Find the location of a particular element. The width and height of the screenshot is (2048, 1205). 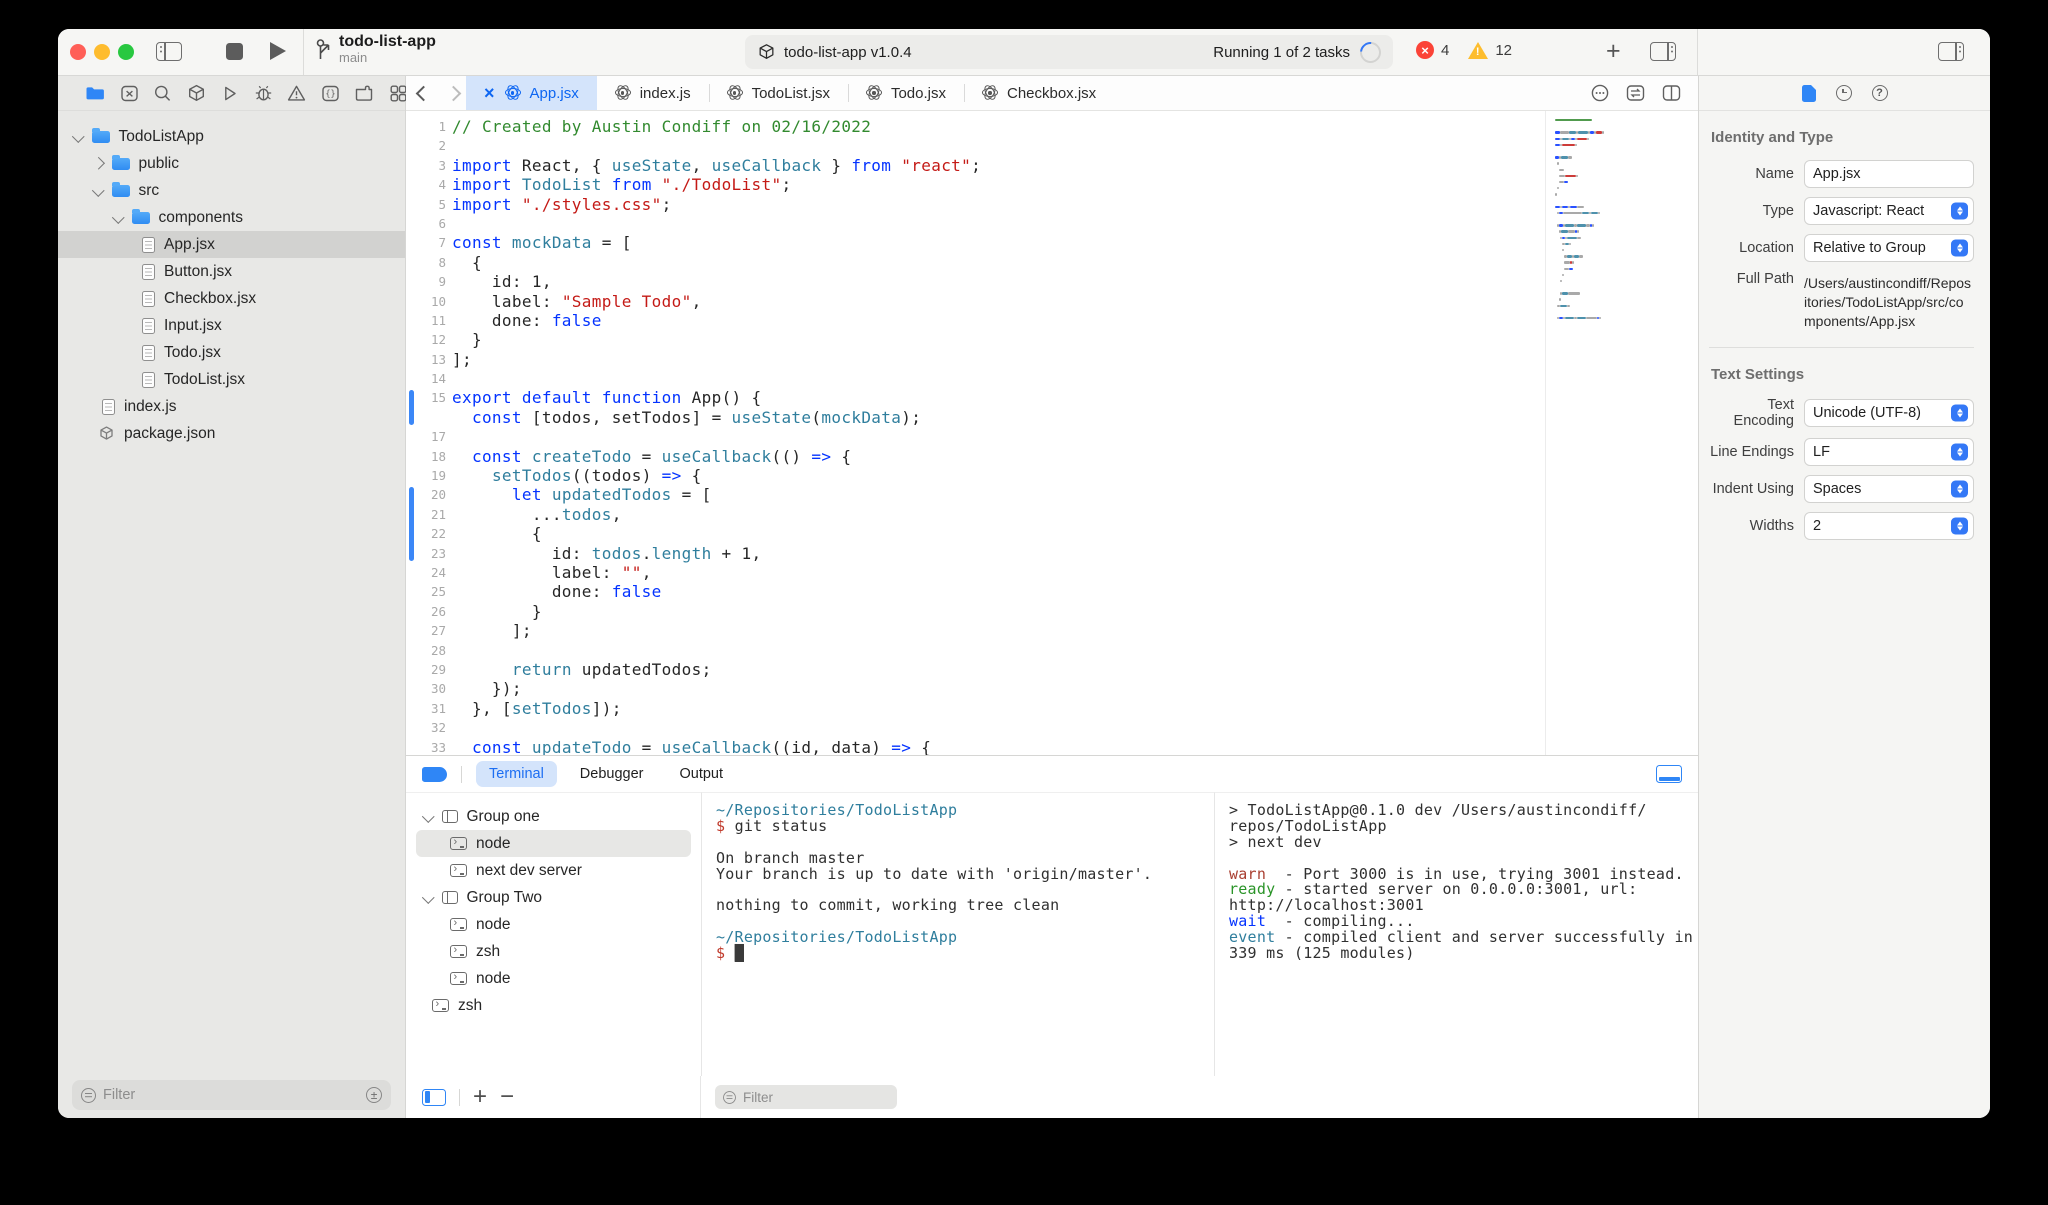

minimap is located at coordinates (1621, 433).